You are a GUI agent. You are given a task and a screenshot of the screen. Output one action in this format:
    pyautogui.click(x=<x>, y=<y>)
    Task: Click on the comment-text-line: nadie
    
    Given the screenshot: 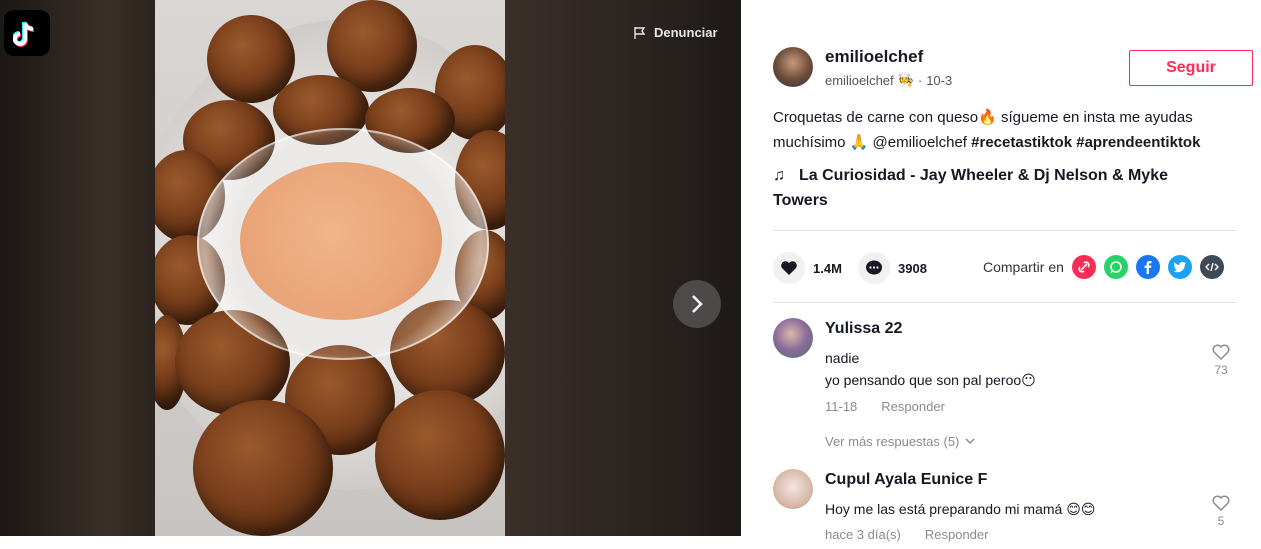 What is the action you would take?
    pyautogui.click(x=842, y=358)
    